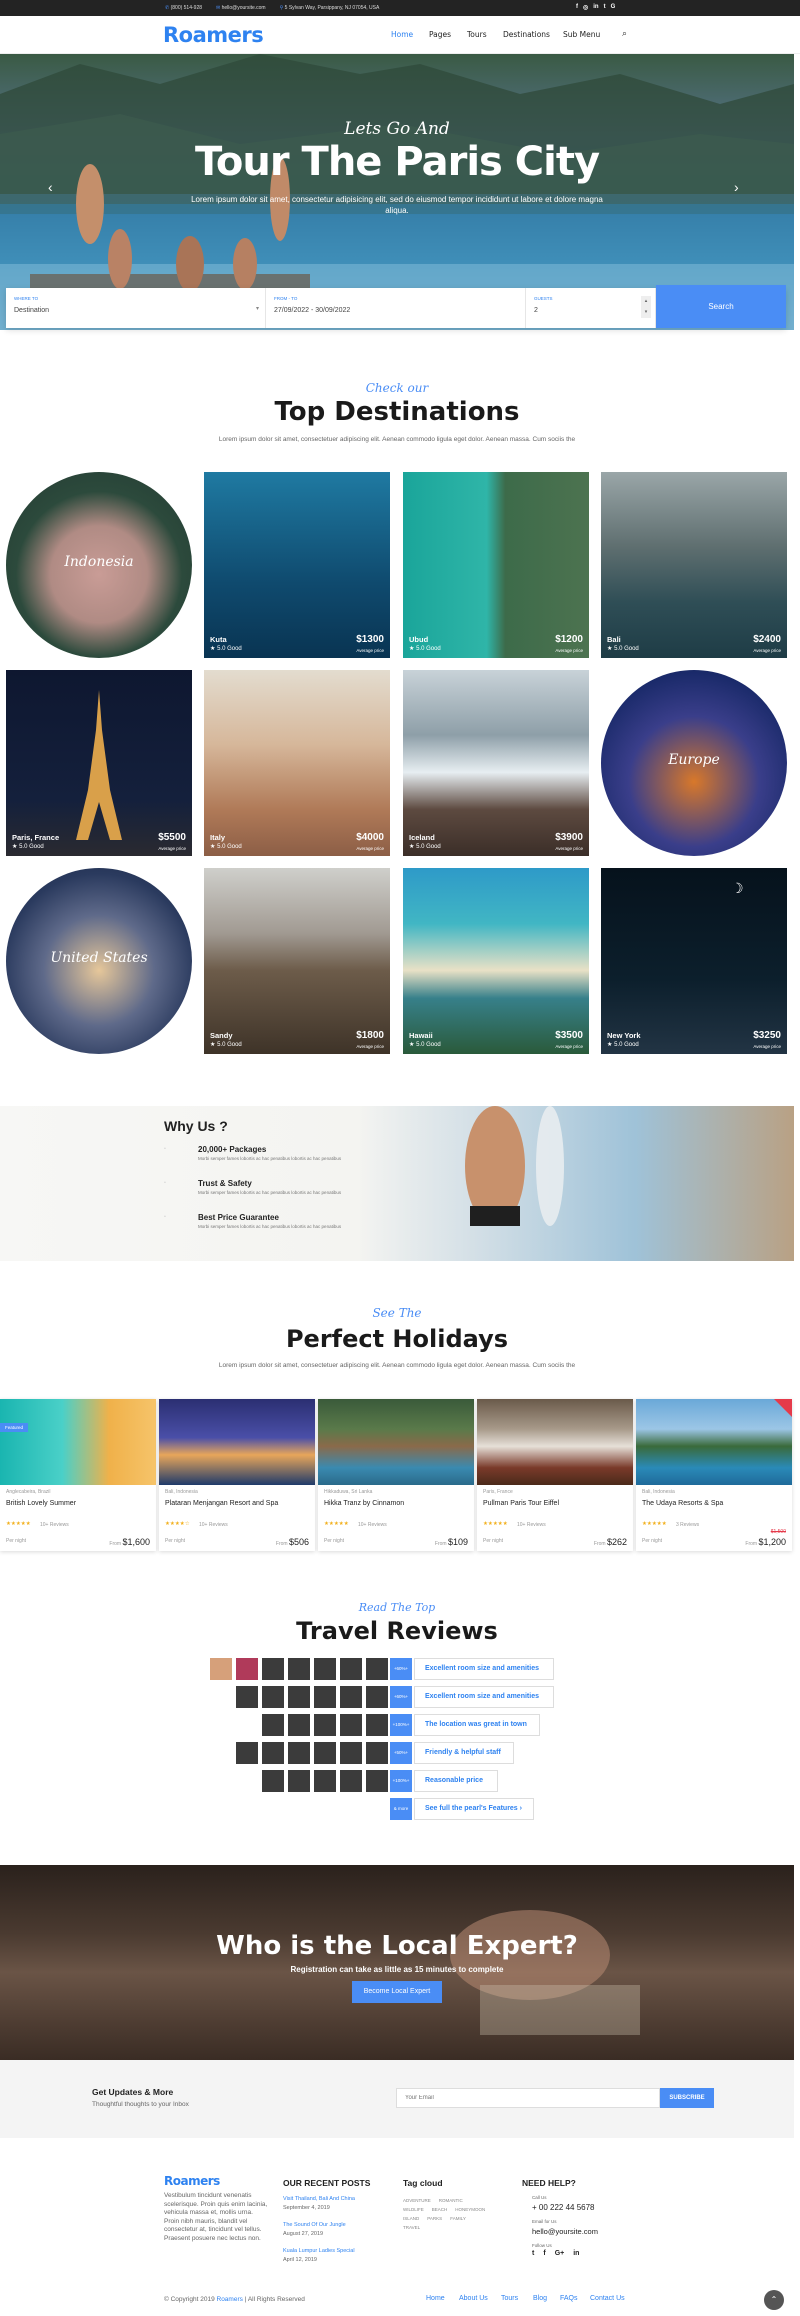 This screenshot has height=2316, width=800. Describe the element at coordinates (456, 1781) in the screenshot. I see `review-item: Reasonable price` at that location.